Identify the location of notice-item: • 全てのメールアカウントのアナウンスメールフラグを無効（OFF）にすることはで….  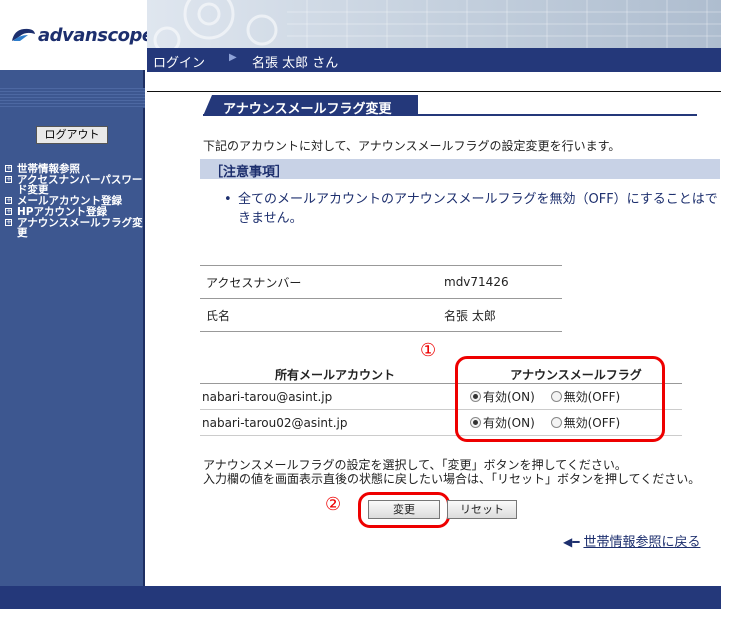
(472, 209).